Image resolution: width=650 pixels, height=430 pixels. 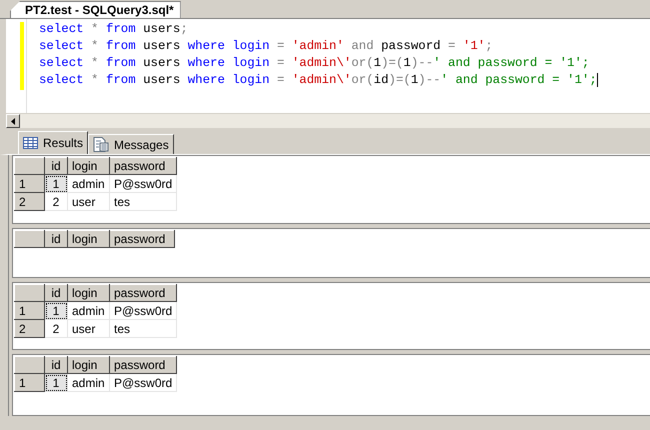 I want to click on code-line: select * from users where login = 'admin\'or(id)=(1)--' and password = '1';, so click(x=318, y=80).